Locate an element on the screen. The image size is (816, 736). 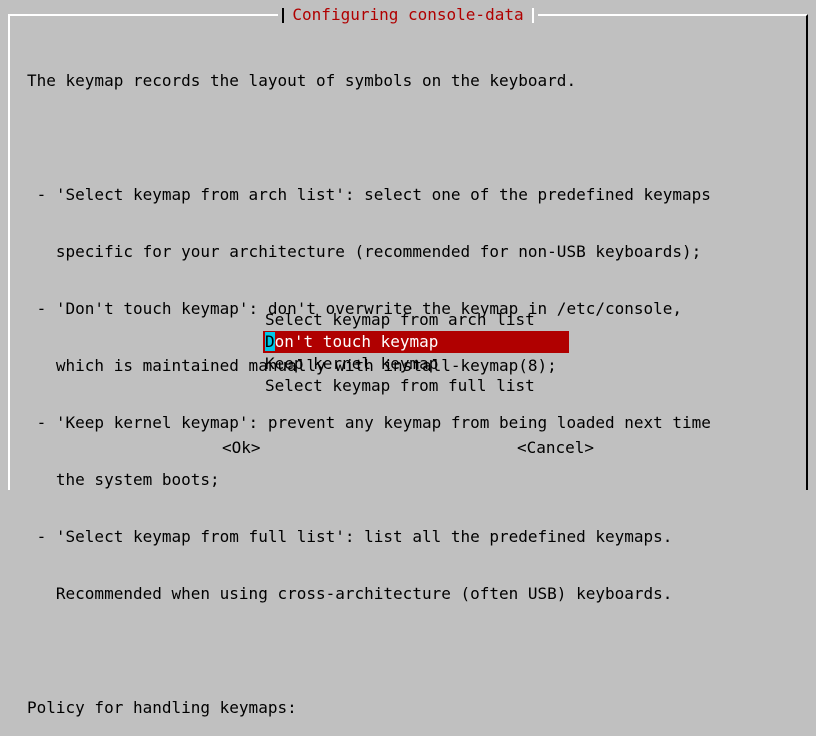
dialog-title: Configuring console-data is located at coordinates (408, 14).